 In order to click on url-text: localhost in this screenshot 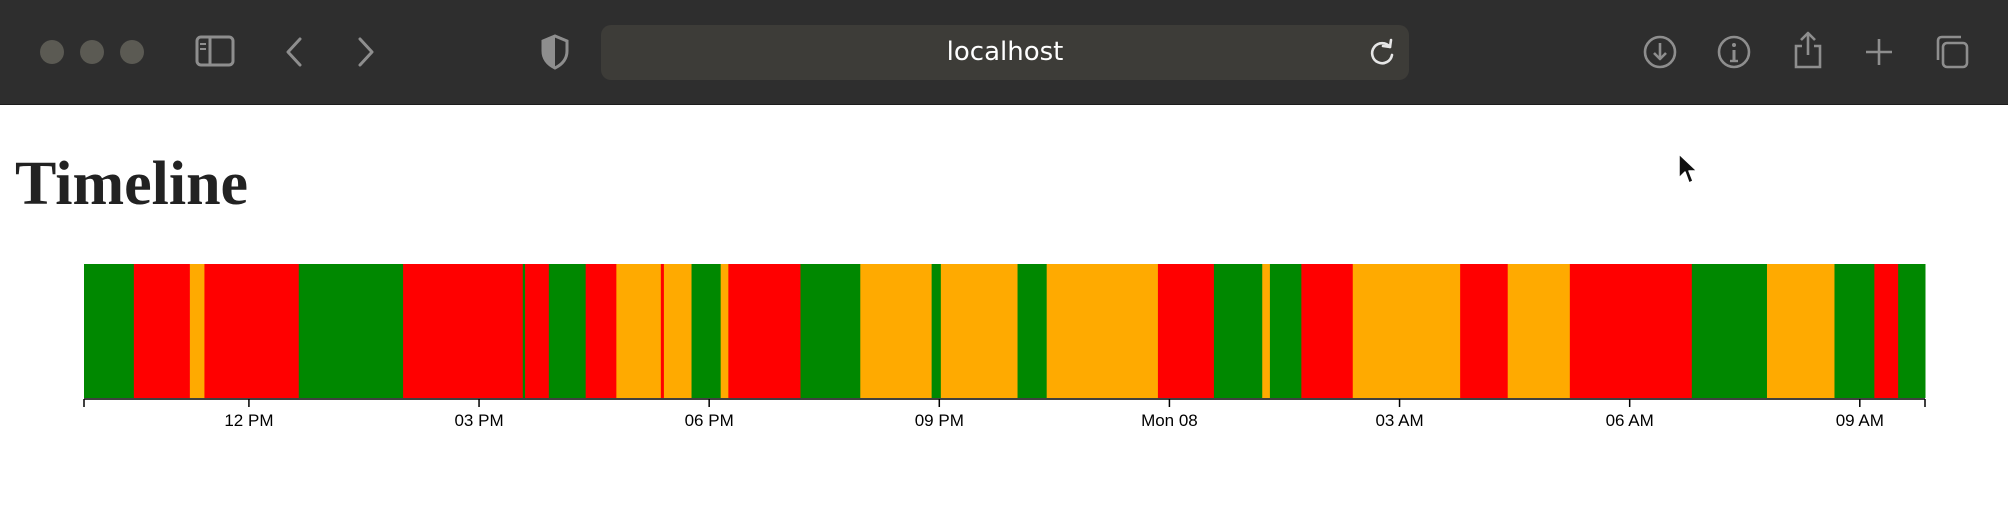, I will do `click(1005, 52)`.